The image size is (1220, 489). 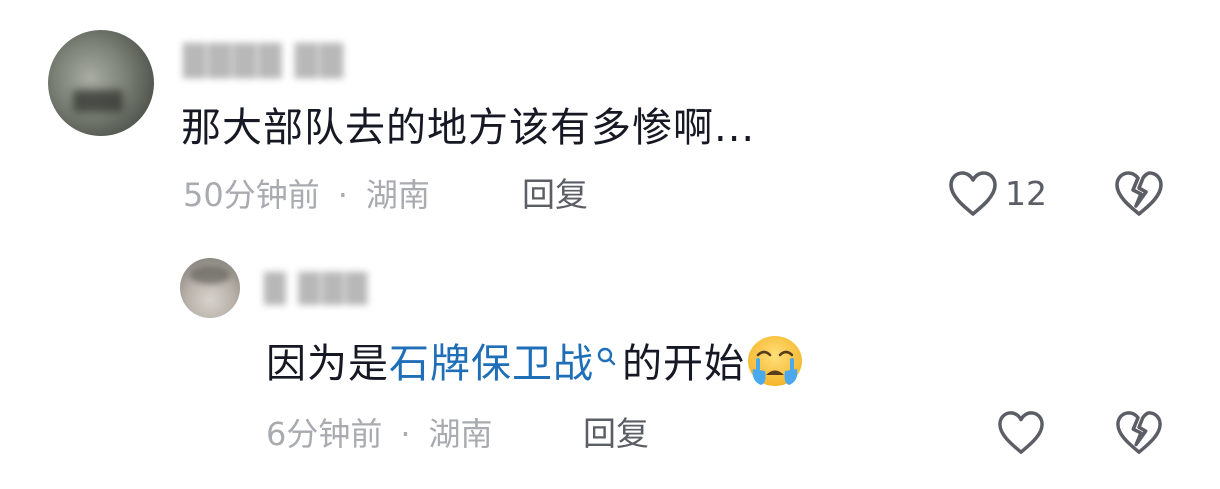 What do you see at coordinates (606, 358) in the screenshot?
I see `search-icon` at bounding box center [606, 358].